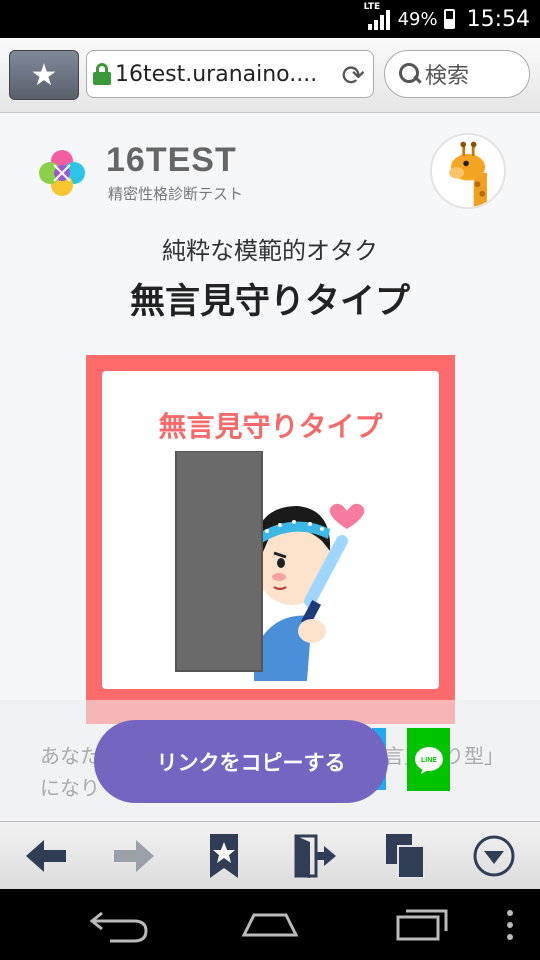  I want to click on clock: 15:54, so click(498, 19).